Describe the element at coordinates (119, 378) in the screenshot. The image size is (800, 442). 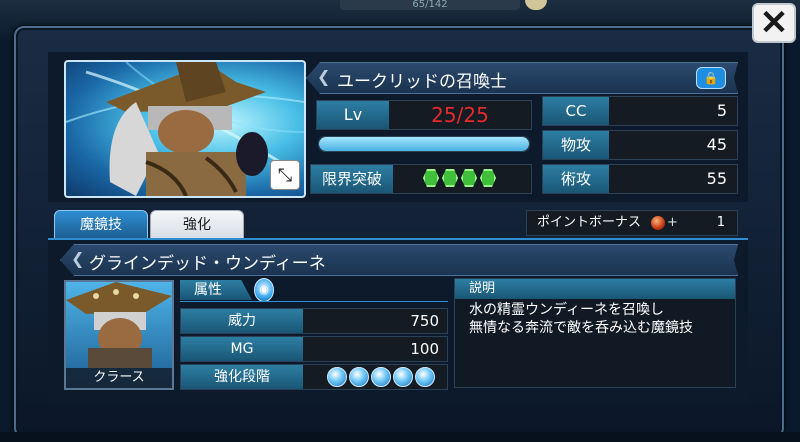
I see `character-name: クラース` at that location.